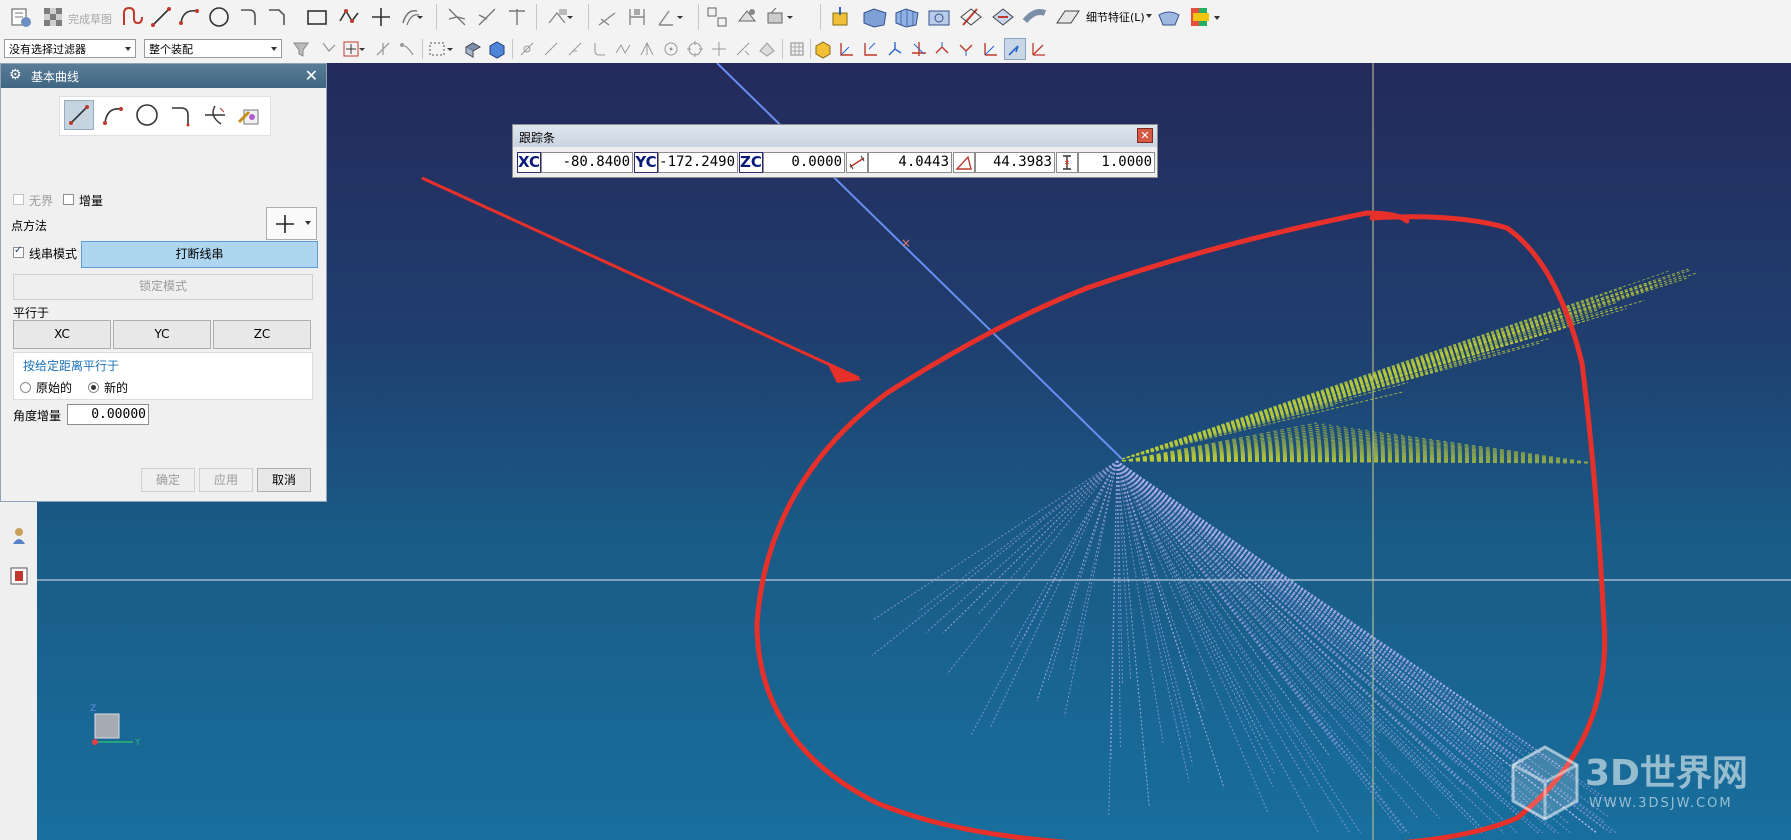  What do you see at coordinates (875, 17) in the screenshot?
I see `surface-icon` at bounding box center [875, 17].